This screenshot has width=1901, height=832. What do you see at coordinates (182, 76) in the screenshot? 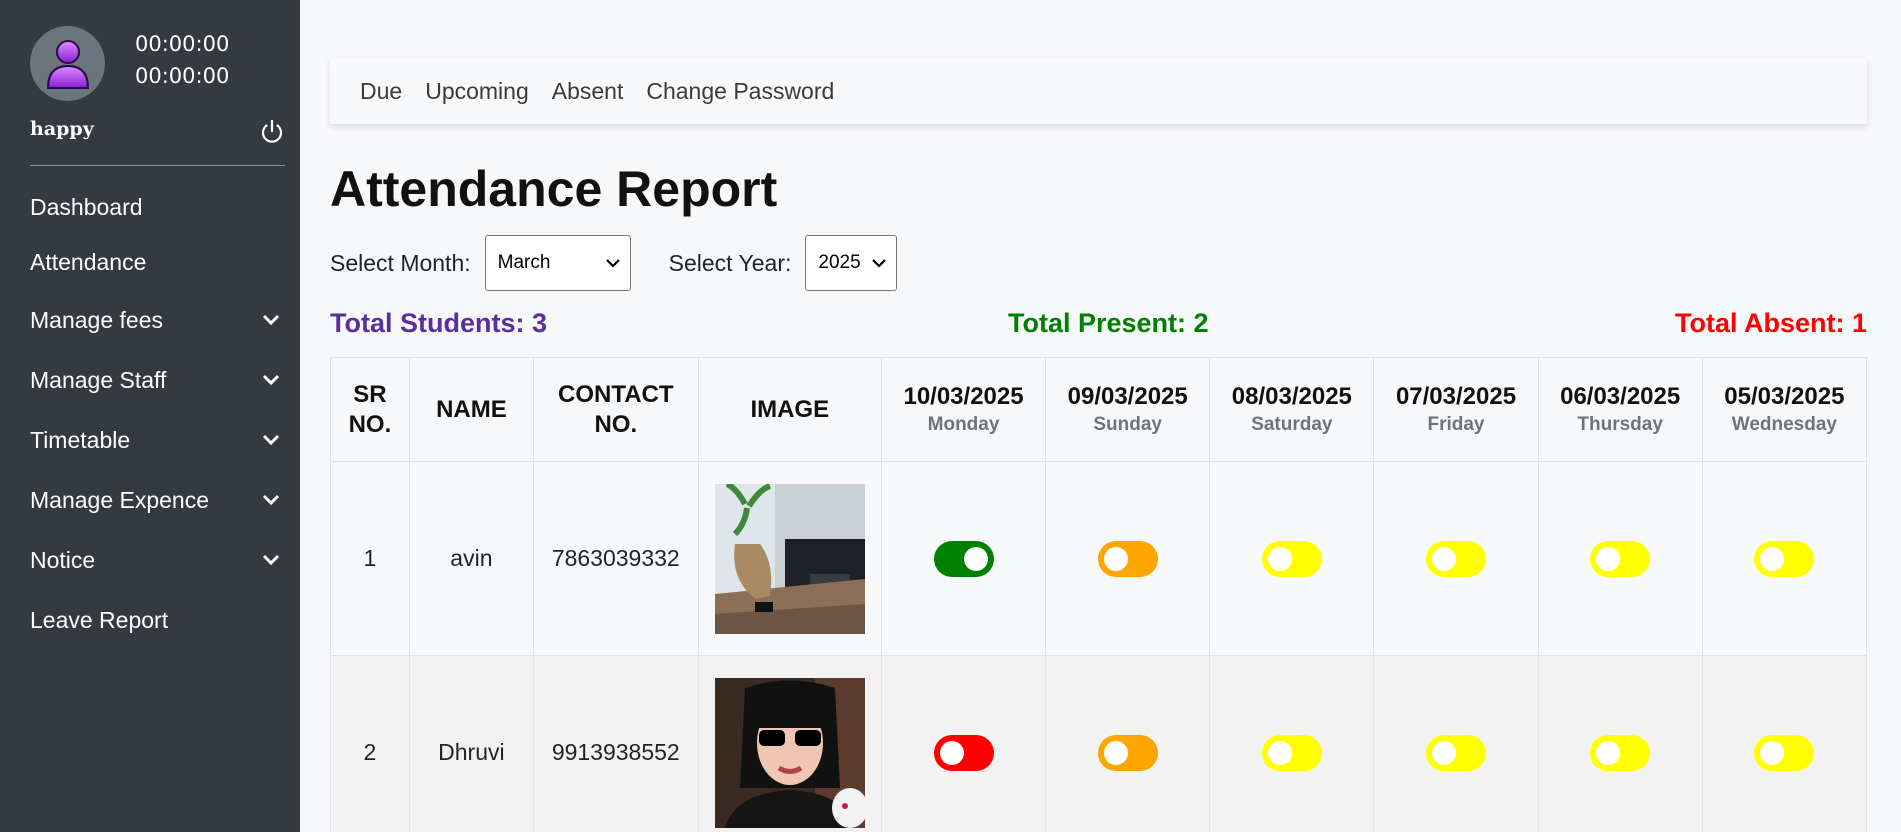
I see `timer-line-2: 00:00:00` at bounding box center [182, 76].